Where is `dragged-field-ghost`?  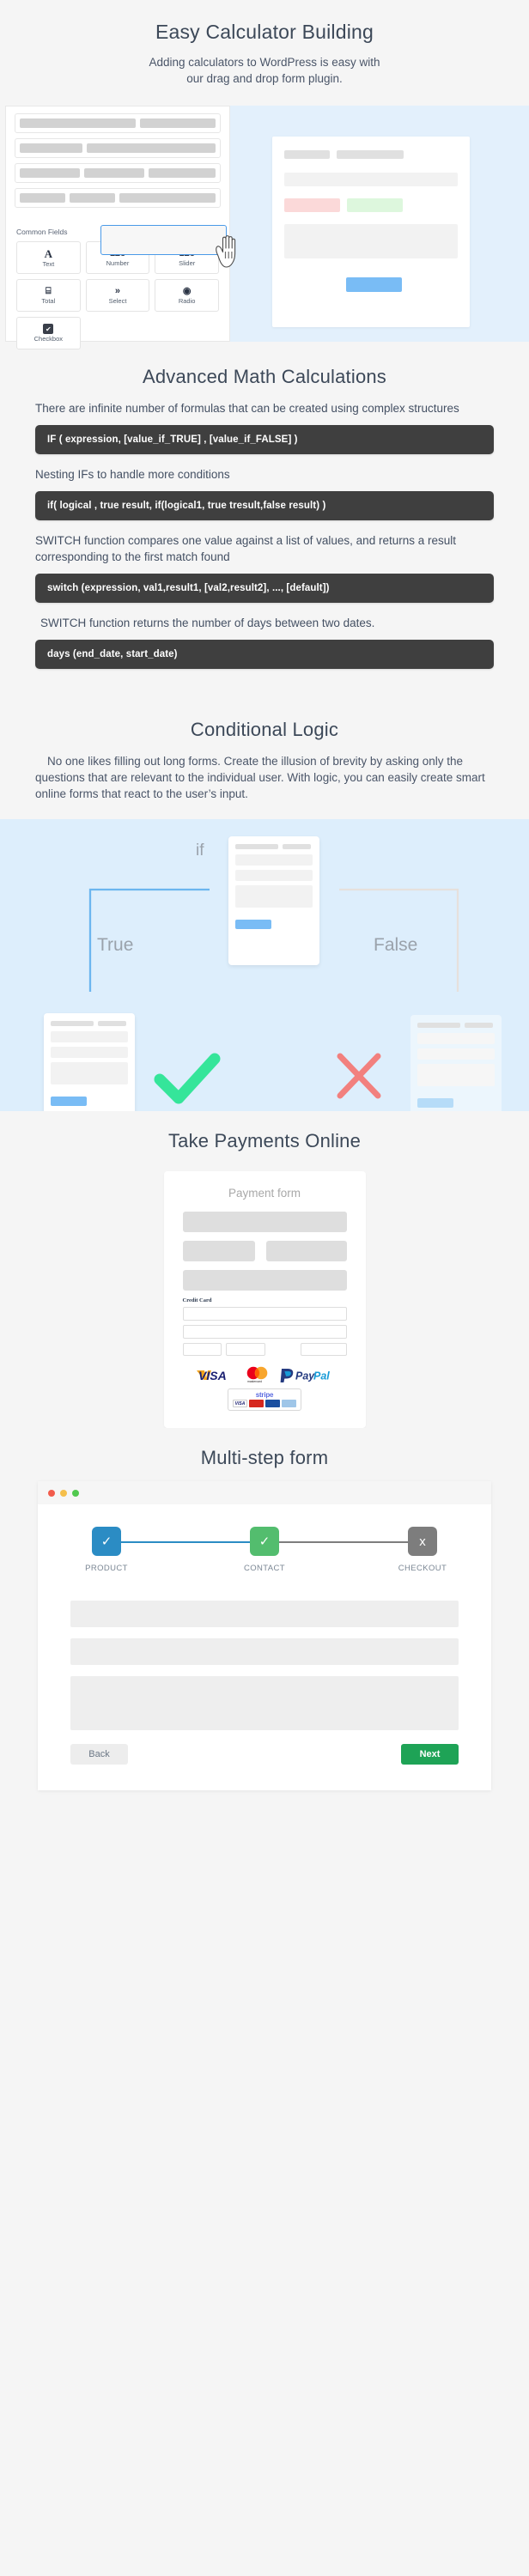
dragged-field-ghost is located at coordinates (163, 240).